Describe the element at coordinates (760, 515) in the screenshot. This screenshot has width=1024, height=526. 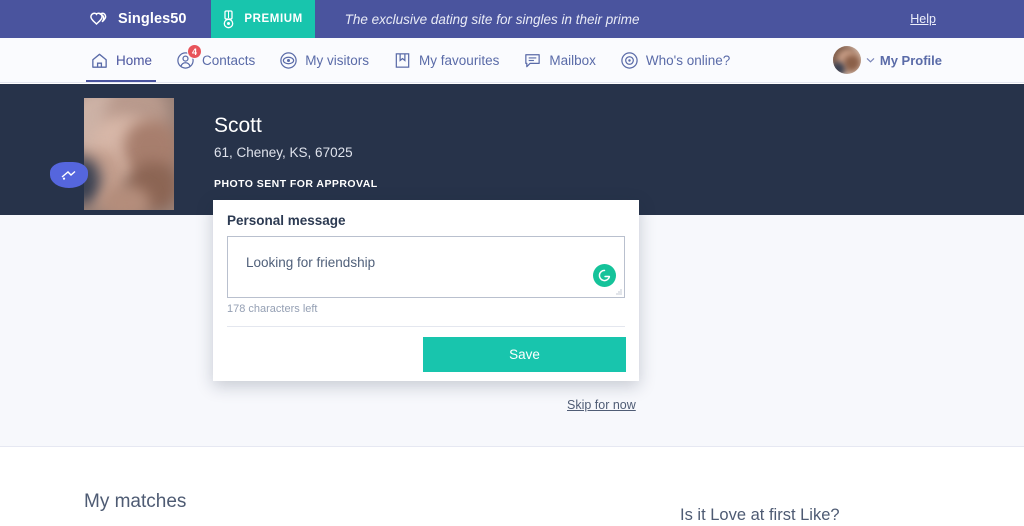
I see `love-at-first-like-heading: Is it Love at first Like?` at that location.